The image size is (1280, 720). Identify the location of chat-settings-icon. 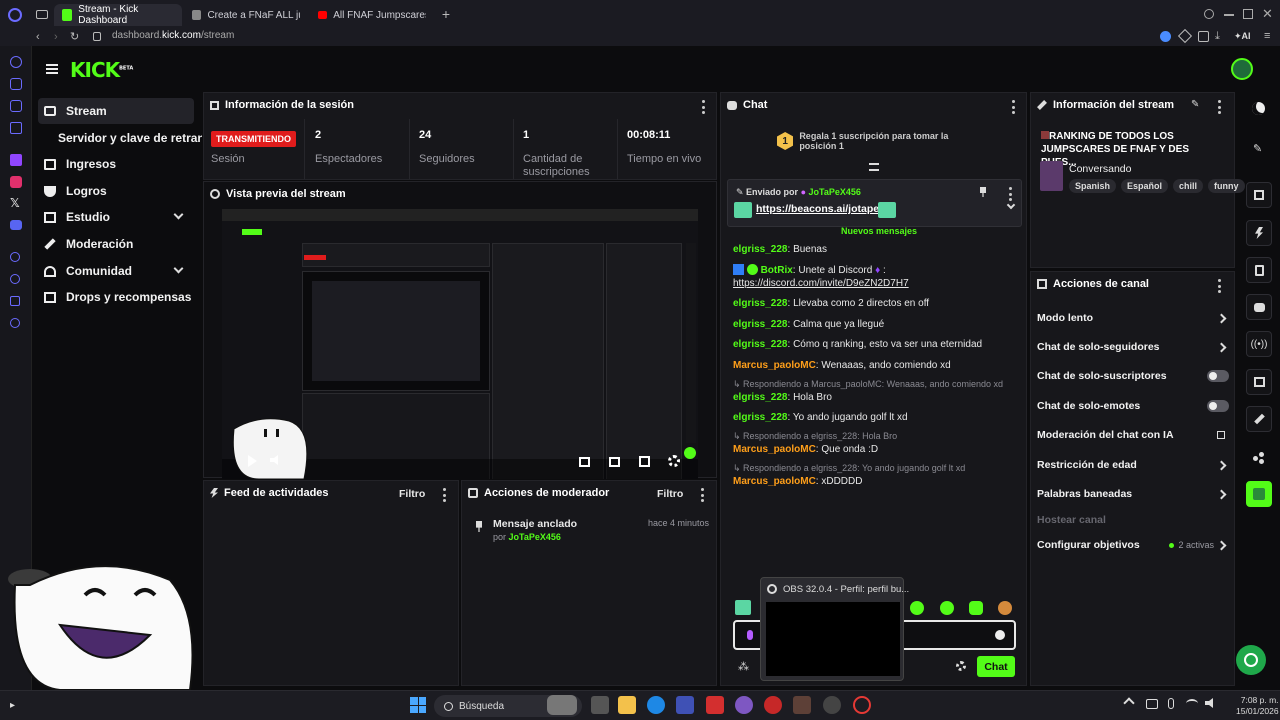
(961, 666).